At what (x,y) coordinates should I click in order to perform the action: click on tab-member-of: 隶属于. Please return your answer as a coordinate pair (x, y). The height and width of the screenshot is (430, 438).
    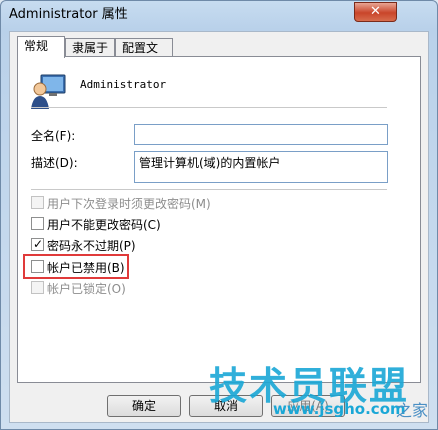
    Looking at the image, I should click on (90, 48).